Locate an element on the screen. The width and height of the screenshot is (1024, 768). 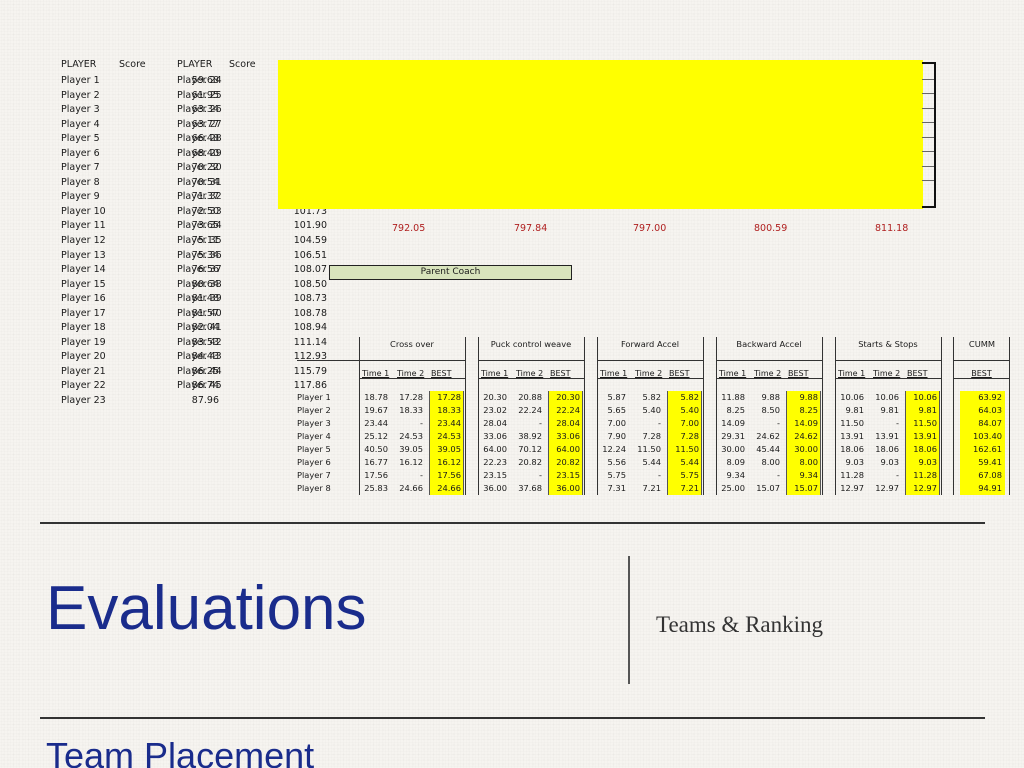
best-cell: 11.28 is located at coordinates (922, 475).